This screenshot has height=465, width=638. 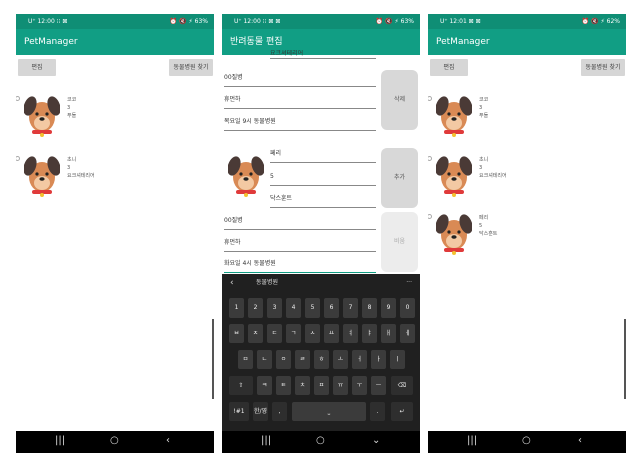 What do you see at coordinates (329, 411) in the screenshot?
I see `space-key: ⎵` at bounding box center [329, 411].